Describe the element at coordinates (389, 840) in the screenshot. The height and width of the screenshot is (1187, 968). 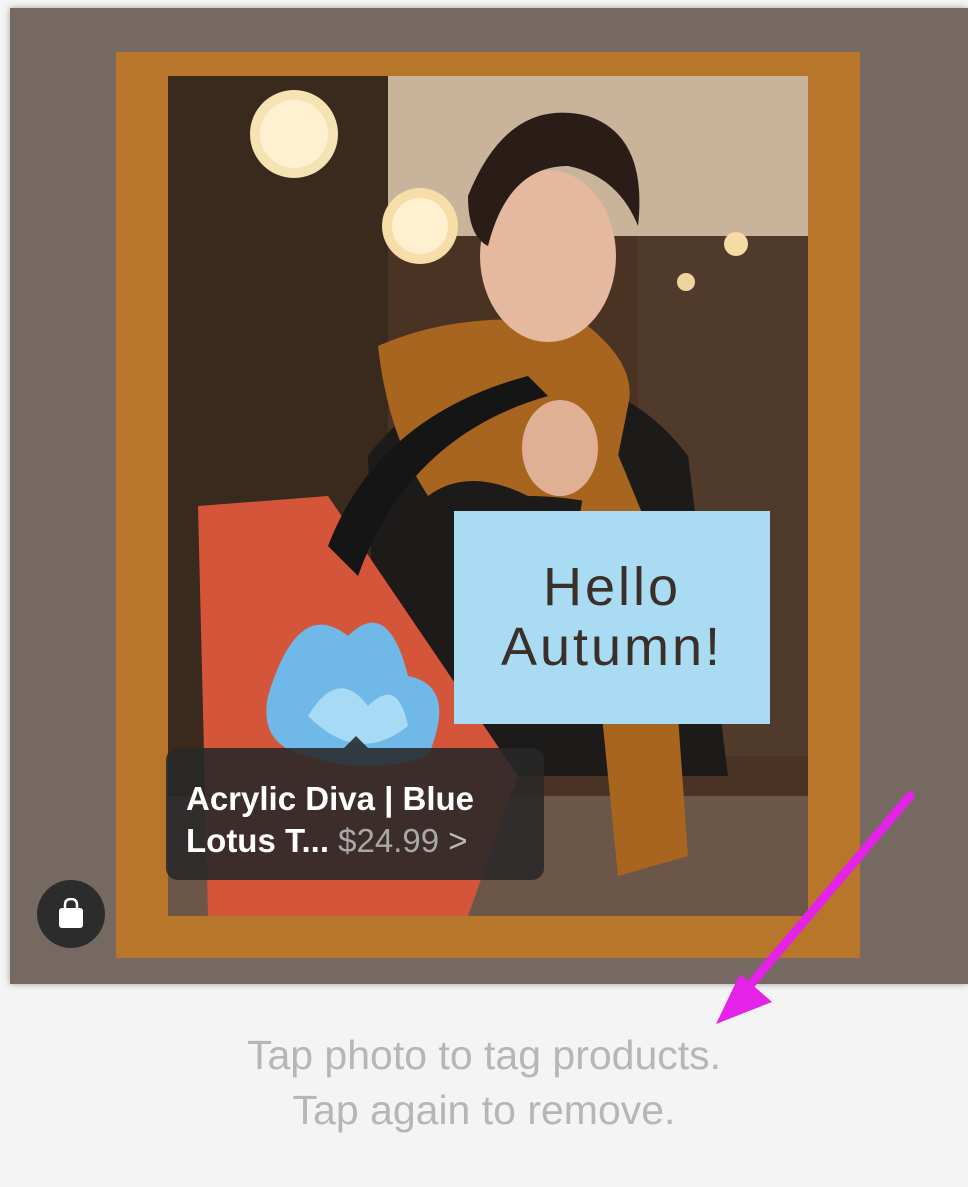
I see `product-tag-price: $24.99` at that location.